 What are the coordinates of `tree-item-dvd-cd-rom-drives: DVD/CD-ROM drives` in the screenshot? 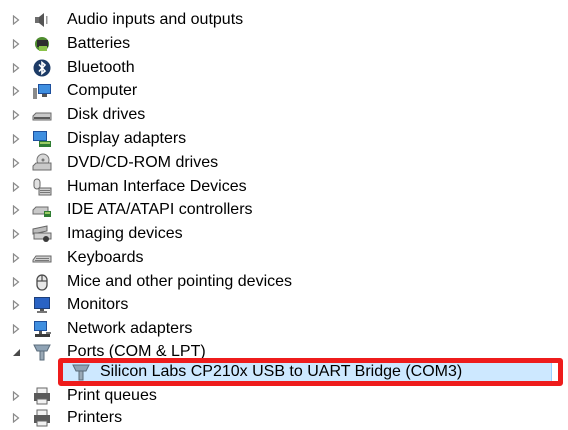 It's located at (284, 163).